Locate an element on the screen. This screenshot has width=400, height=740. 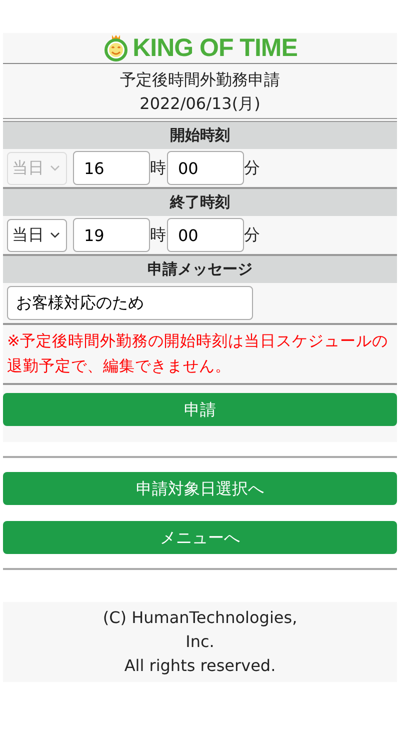
date-text: 2022/06/13(月) is located at coordinates (200, 104).